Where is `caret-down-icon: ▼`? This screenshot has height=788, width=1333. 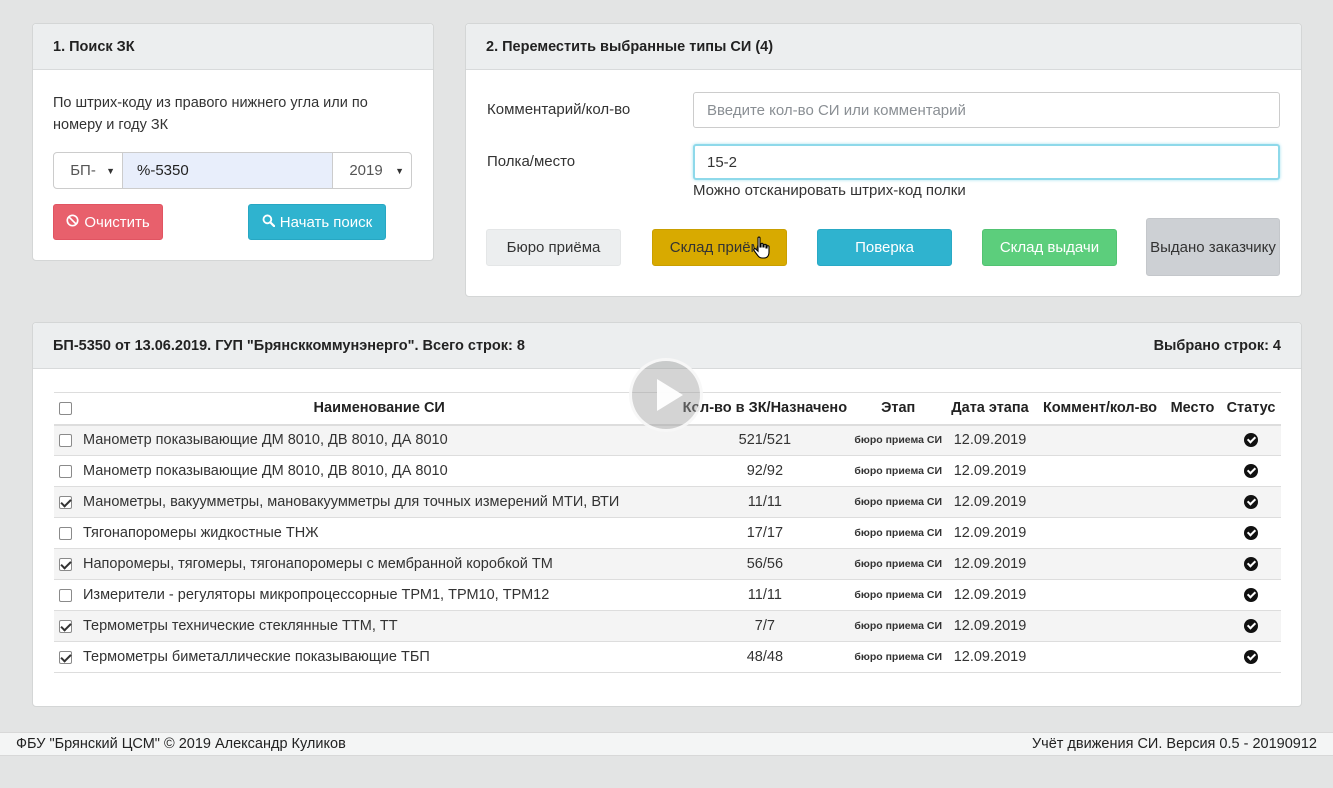
caret-down-icon: ▼ is located at coordinates (399, 170).